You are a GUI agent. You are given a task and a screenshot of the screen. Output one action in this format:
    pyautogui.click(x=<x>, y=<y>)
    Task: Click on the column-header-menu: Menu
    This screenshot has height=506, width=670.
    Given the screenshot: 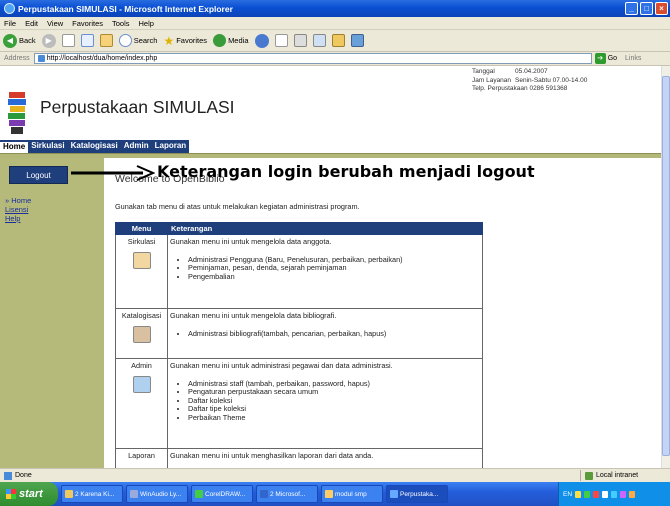 What is the action you would take?
    pyautogui.click(x=141, y=228)
    